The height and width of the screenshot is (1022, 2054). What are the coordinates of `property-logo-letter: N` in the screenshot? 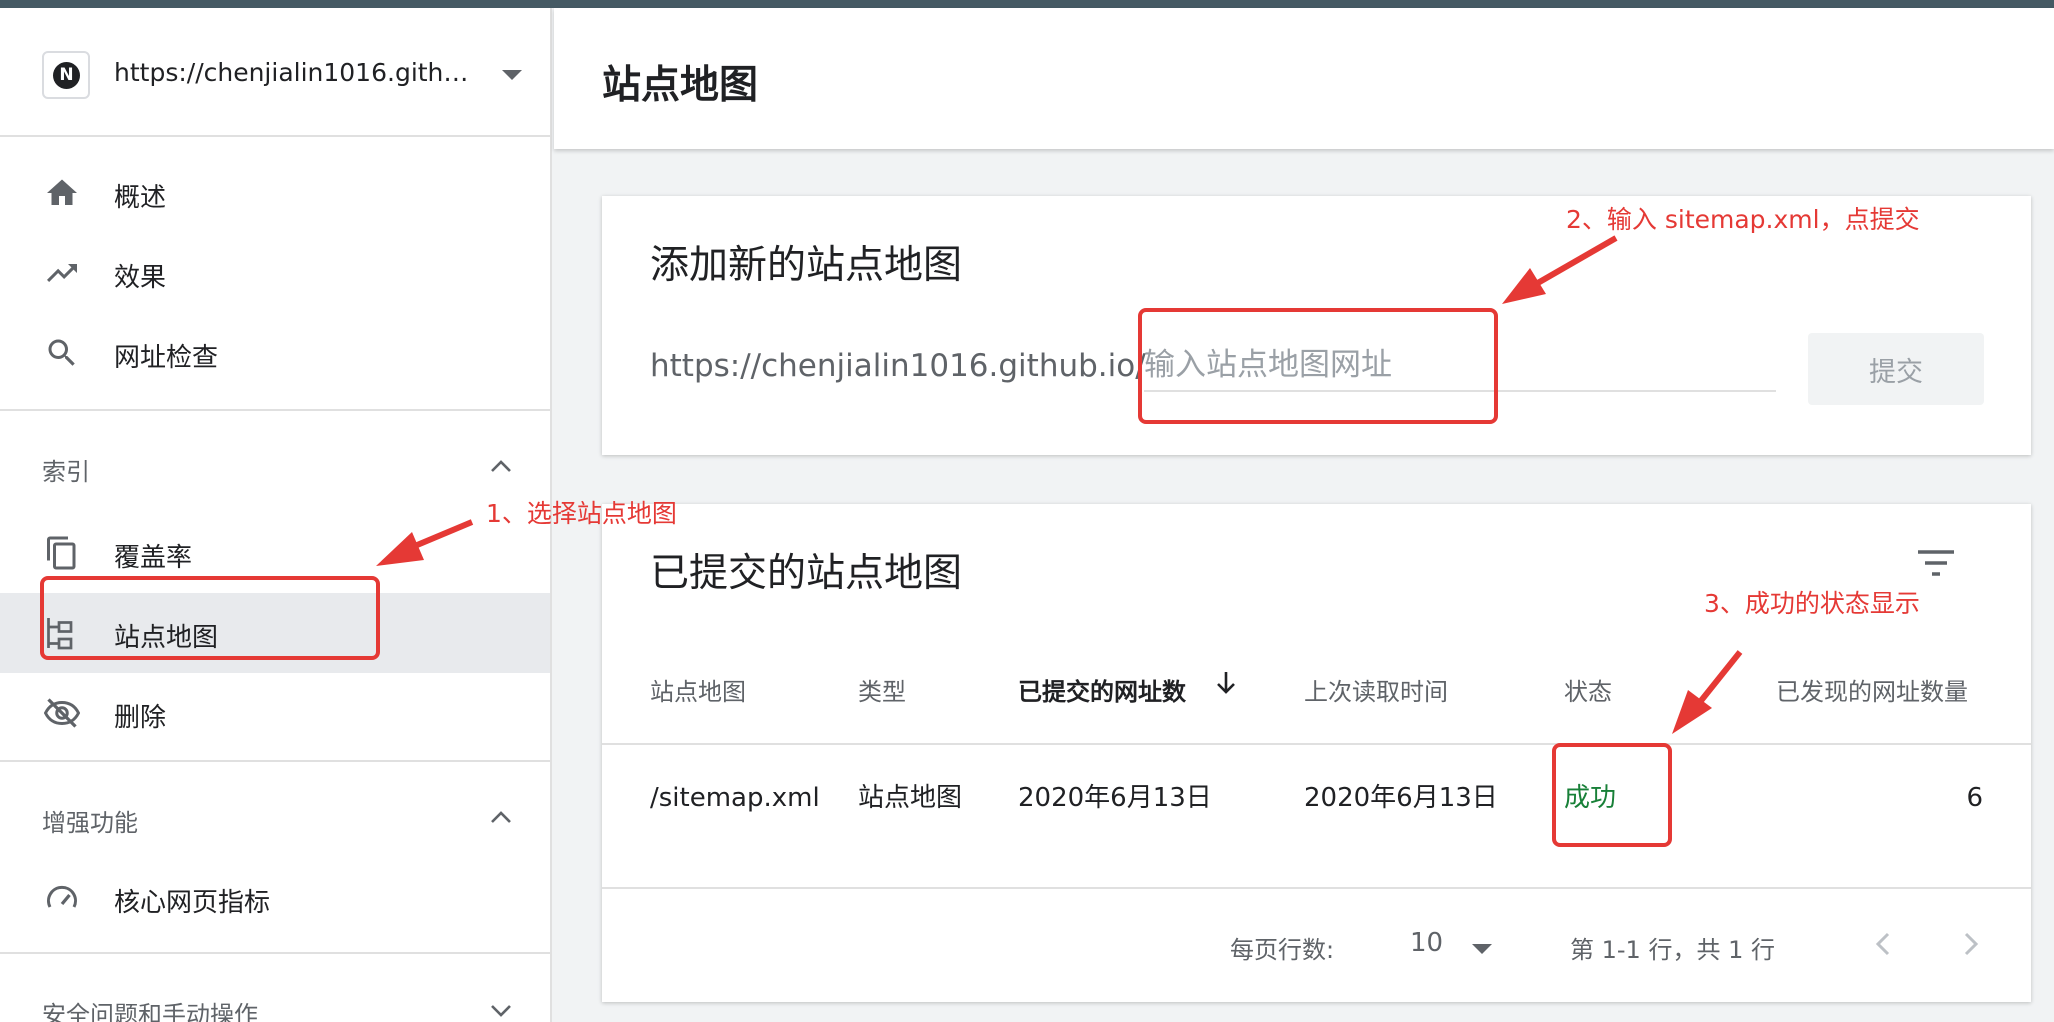 It's located at (66, 75).